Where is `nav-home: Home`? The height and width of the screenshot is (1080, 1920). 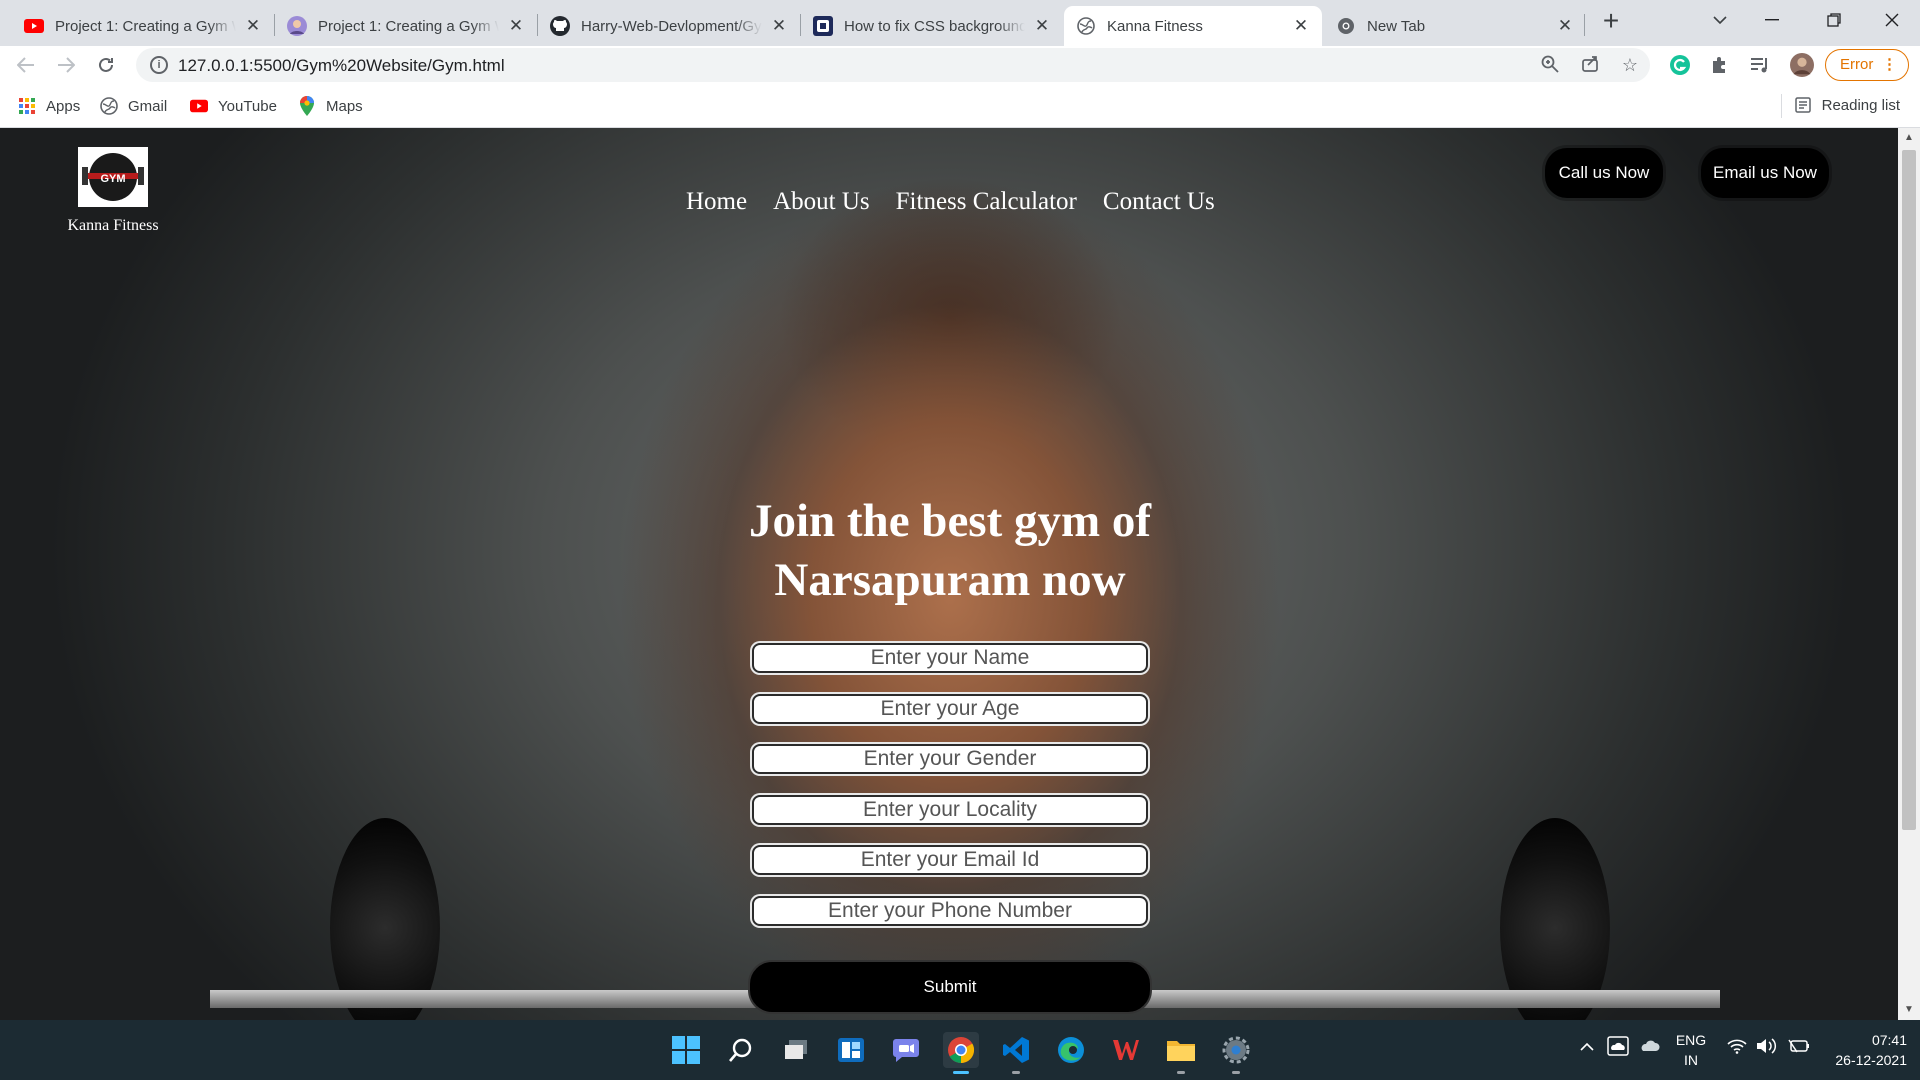 nav-home: Home is located at coordinates (716, 202).